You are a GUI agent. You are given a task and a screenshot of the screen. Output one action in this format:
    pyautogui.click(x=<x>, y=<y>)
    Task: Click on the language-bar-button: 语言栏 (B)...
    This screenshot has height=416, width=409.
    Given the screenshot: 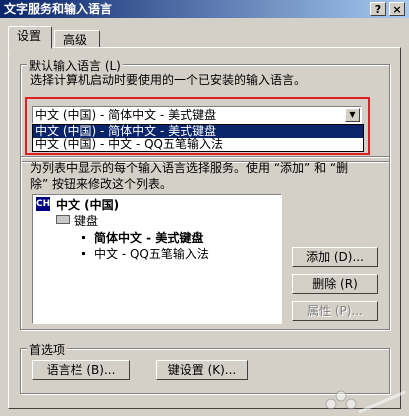 What is the action you would take?
    pyautogui.click(x=81, y=370)
    